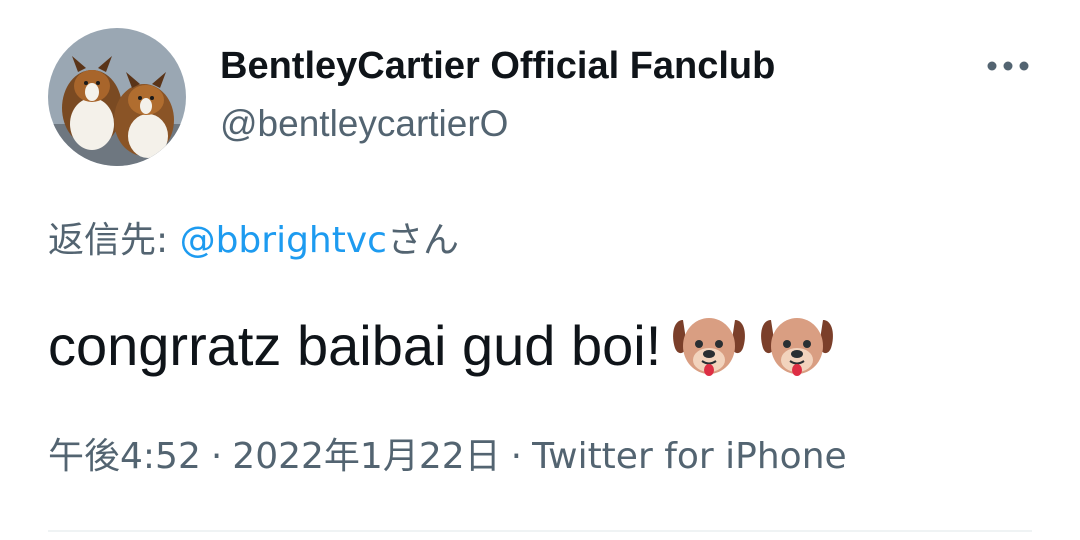  I want to click on more-horizontal-icon, so click(1008, 66).